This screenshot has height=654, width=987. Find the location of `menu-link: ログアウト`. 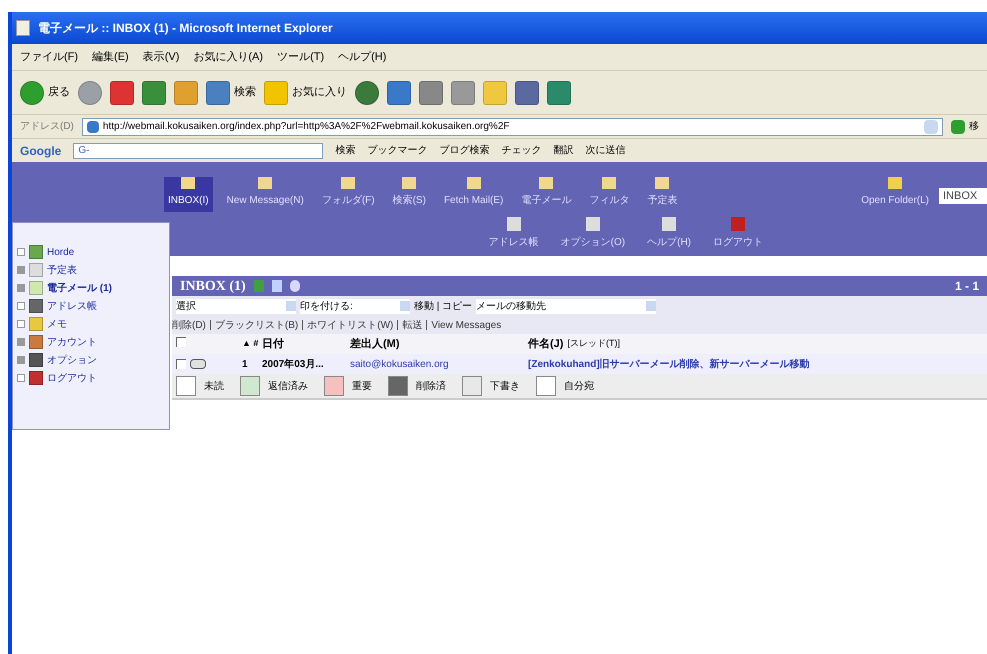

menu-link: ログアウト is located at coordinates (738, 233).